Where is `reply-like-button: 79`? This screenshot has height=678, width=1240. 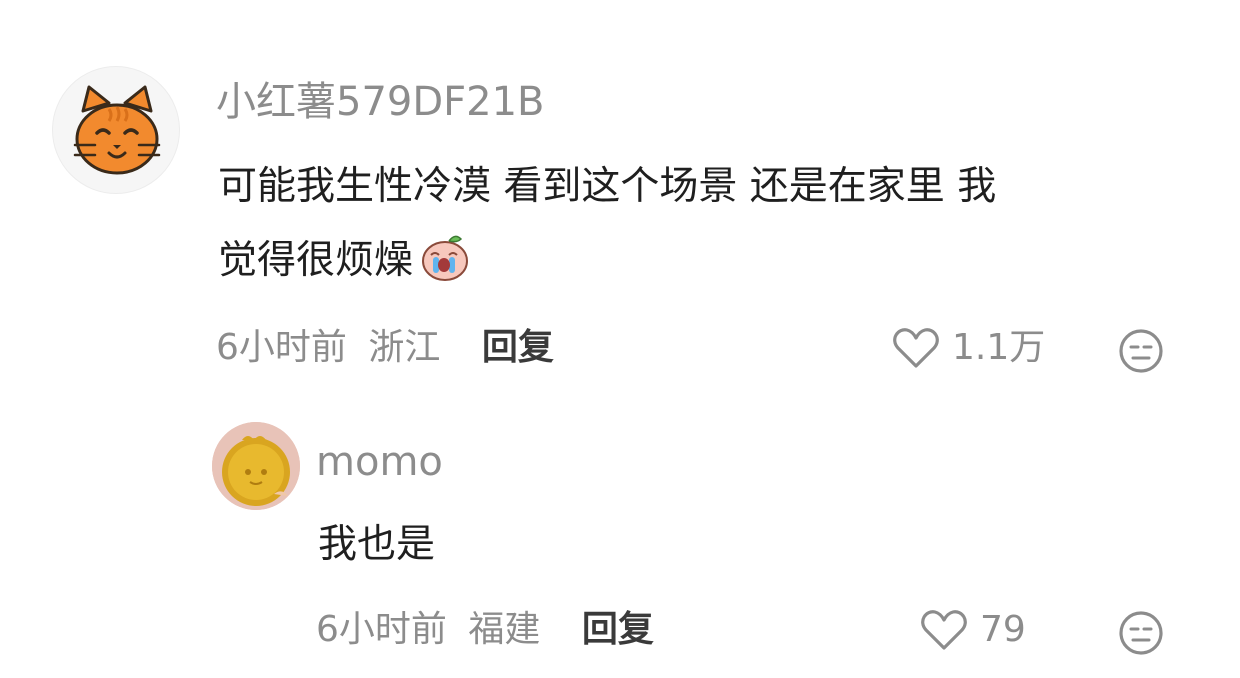 reply-like-button: 79 is located at coordinates (973, 630).